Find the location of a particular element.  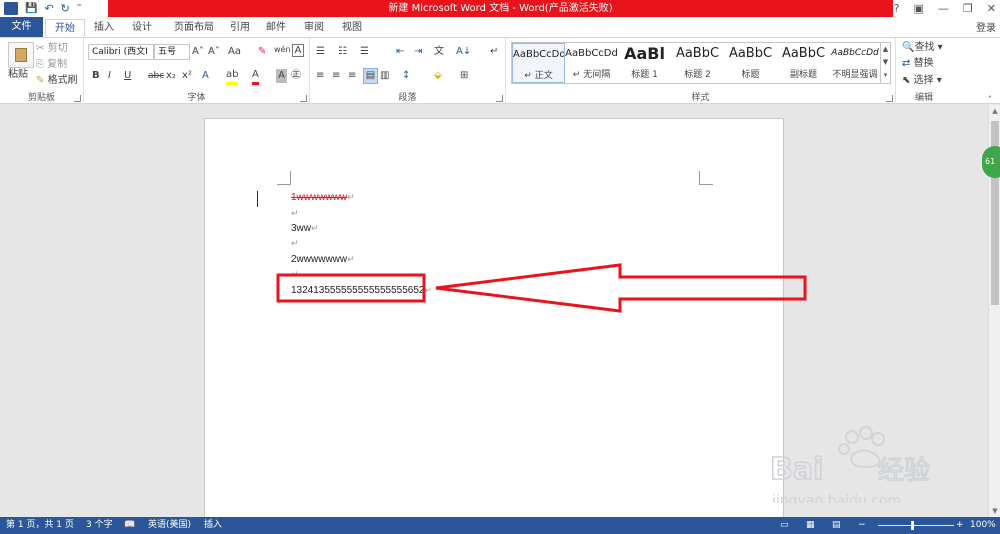

style-normal: AaBbCcDd ↵ 正文 is located at coordinates (538, 63).